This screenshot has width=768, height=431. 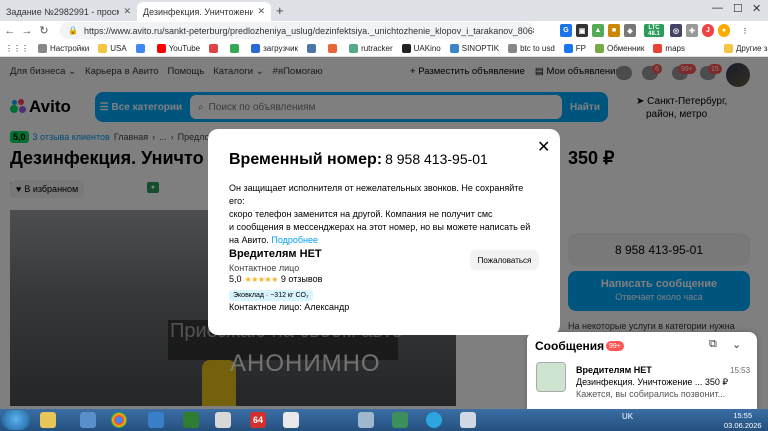 What do you see at coordinates (421, 48) in the screenshot?
I see `bookmark-uakino: UAKino` at bounding box center [421, 48].